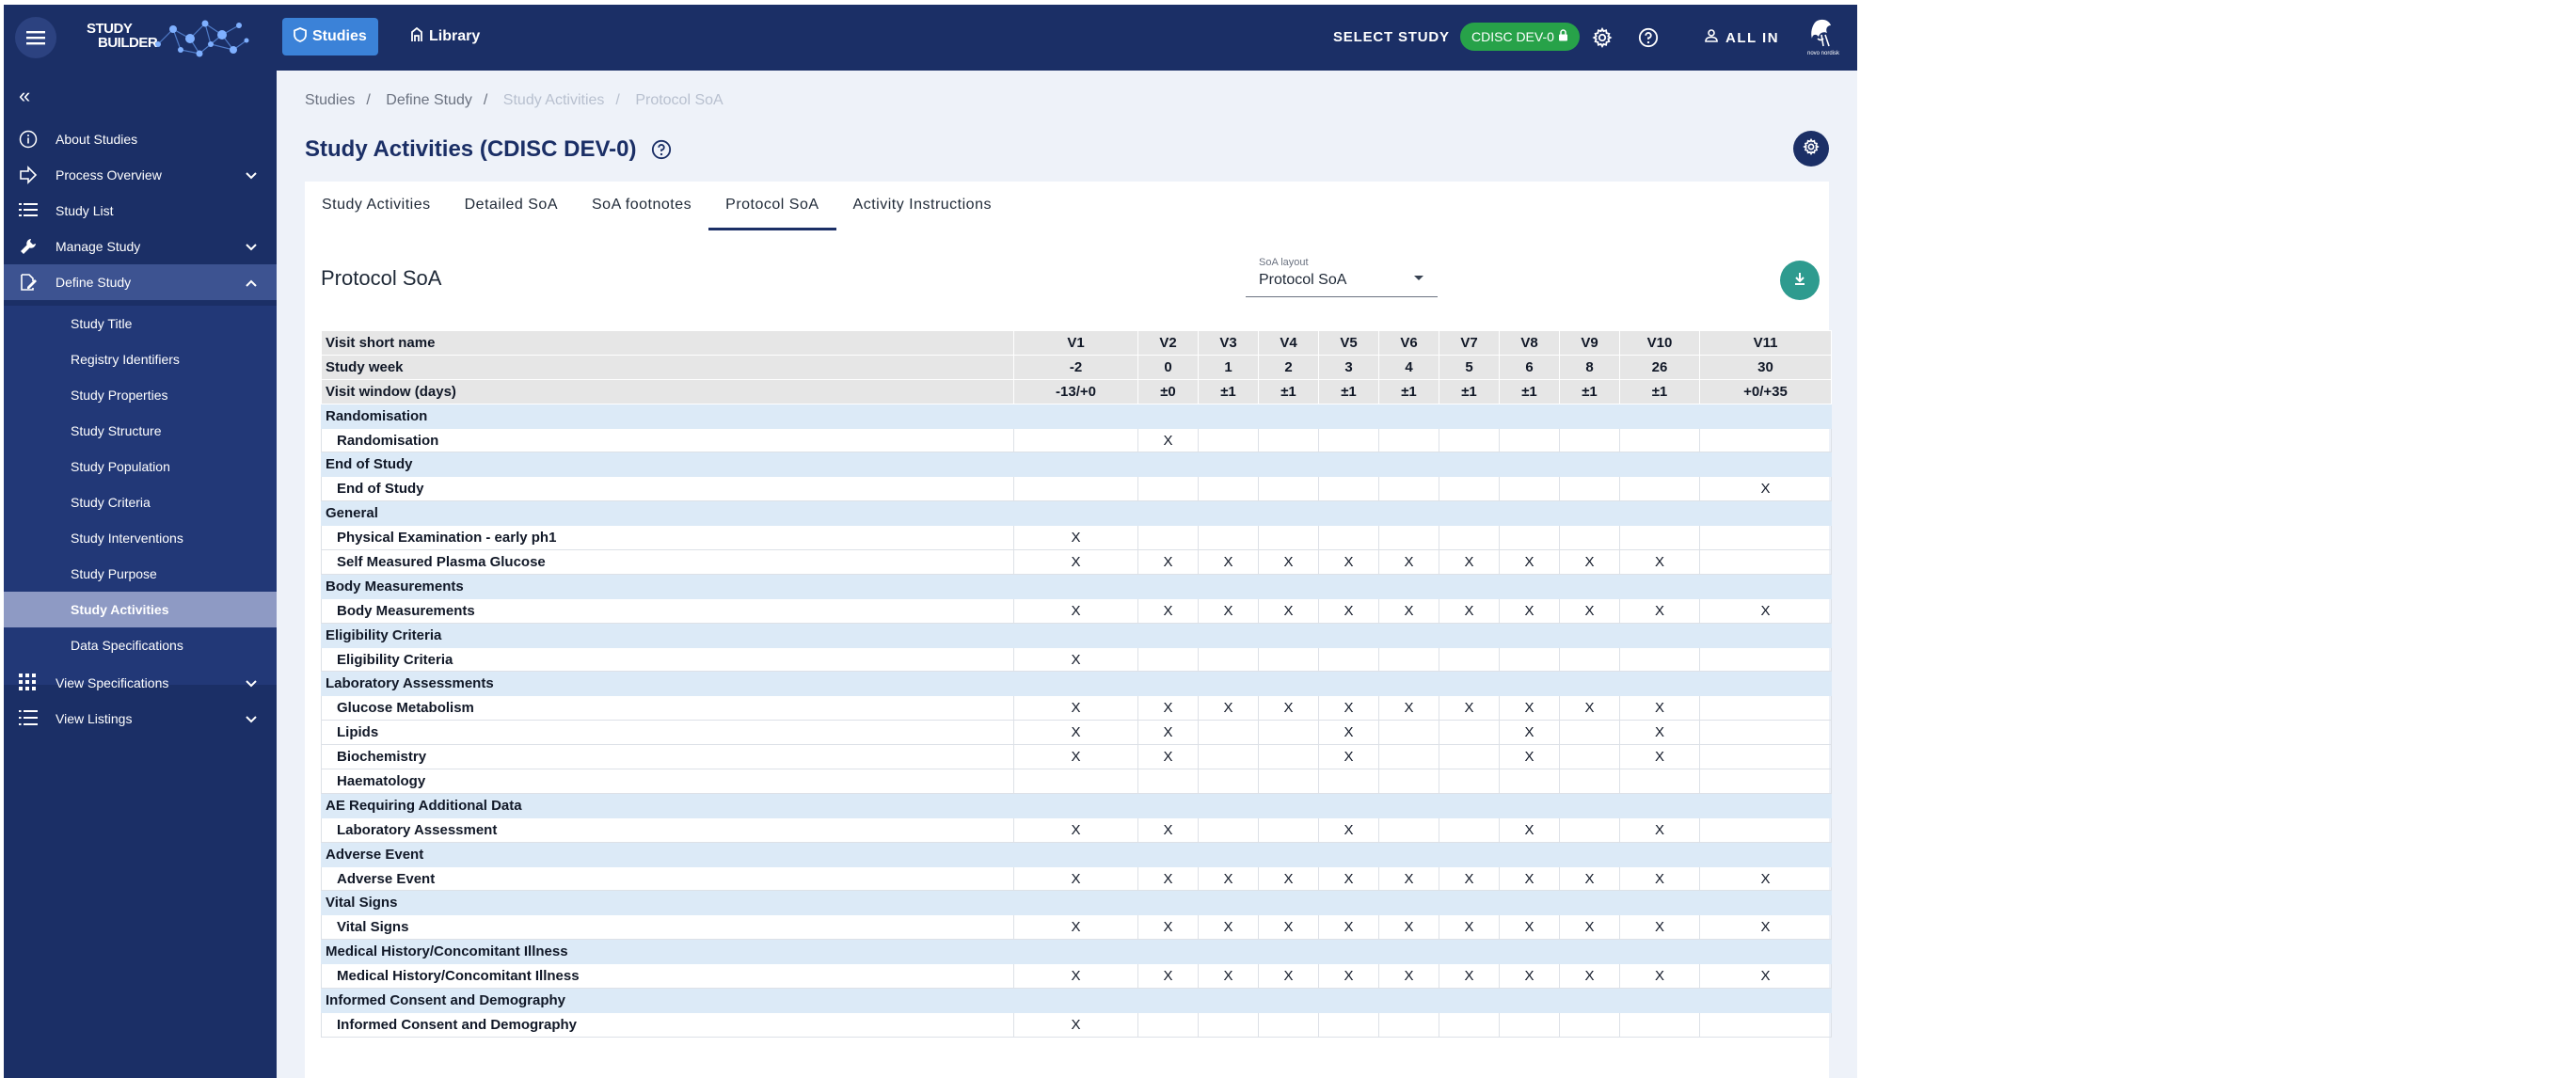  What do you see at coordinates (1742, 37) in the screenshot?
I see `user-menu: ALL IN` at bounding box center [1742, 37].